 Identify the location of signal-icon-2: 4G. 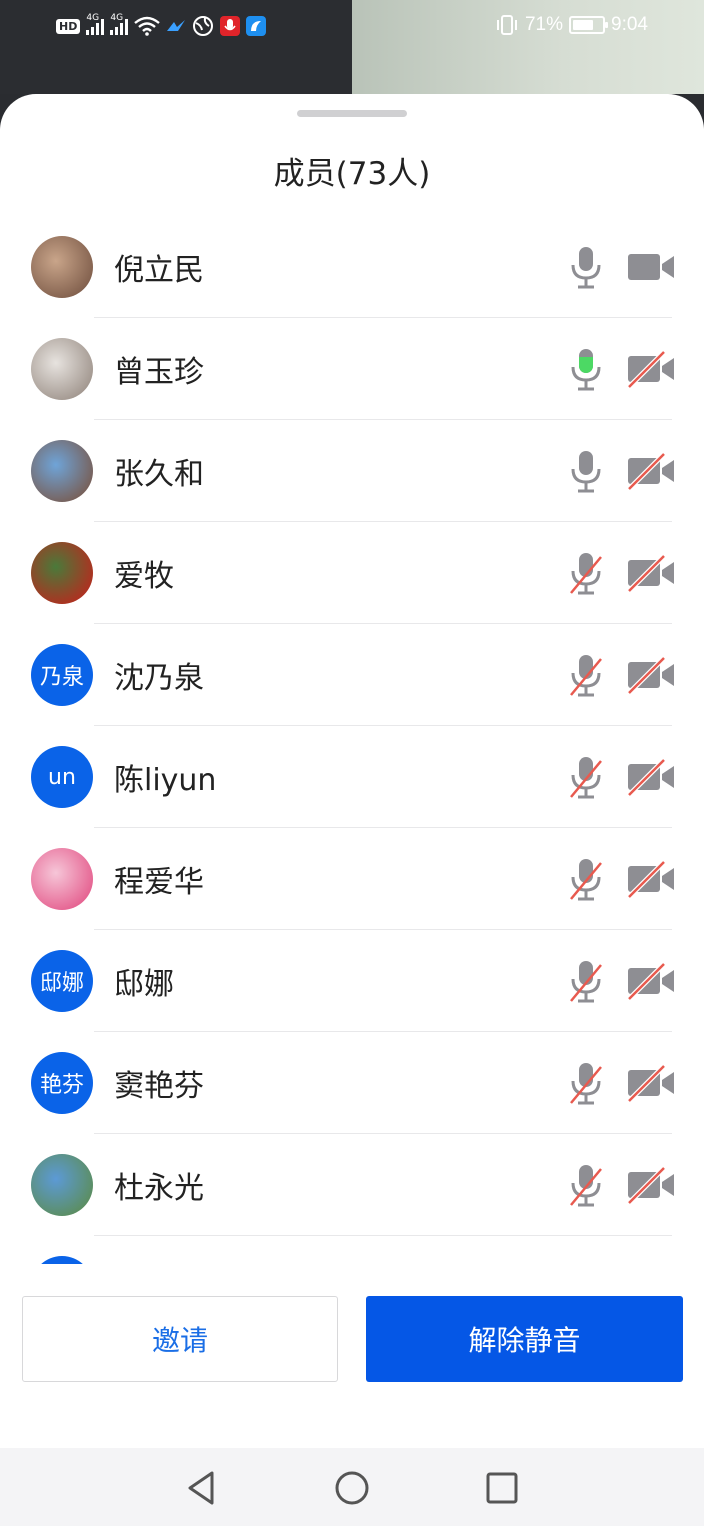
(119, 24).